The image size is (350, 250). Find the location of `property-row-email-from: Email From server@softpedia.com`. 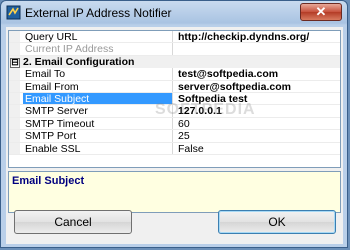

property-row-email-from: Email From server@softpedia.com is located at coordinates (174, 86).